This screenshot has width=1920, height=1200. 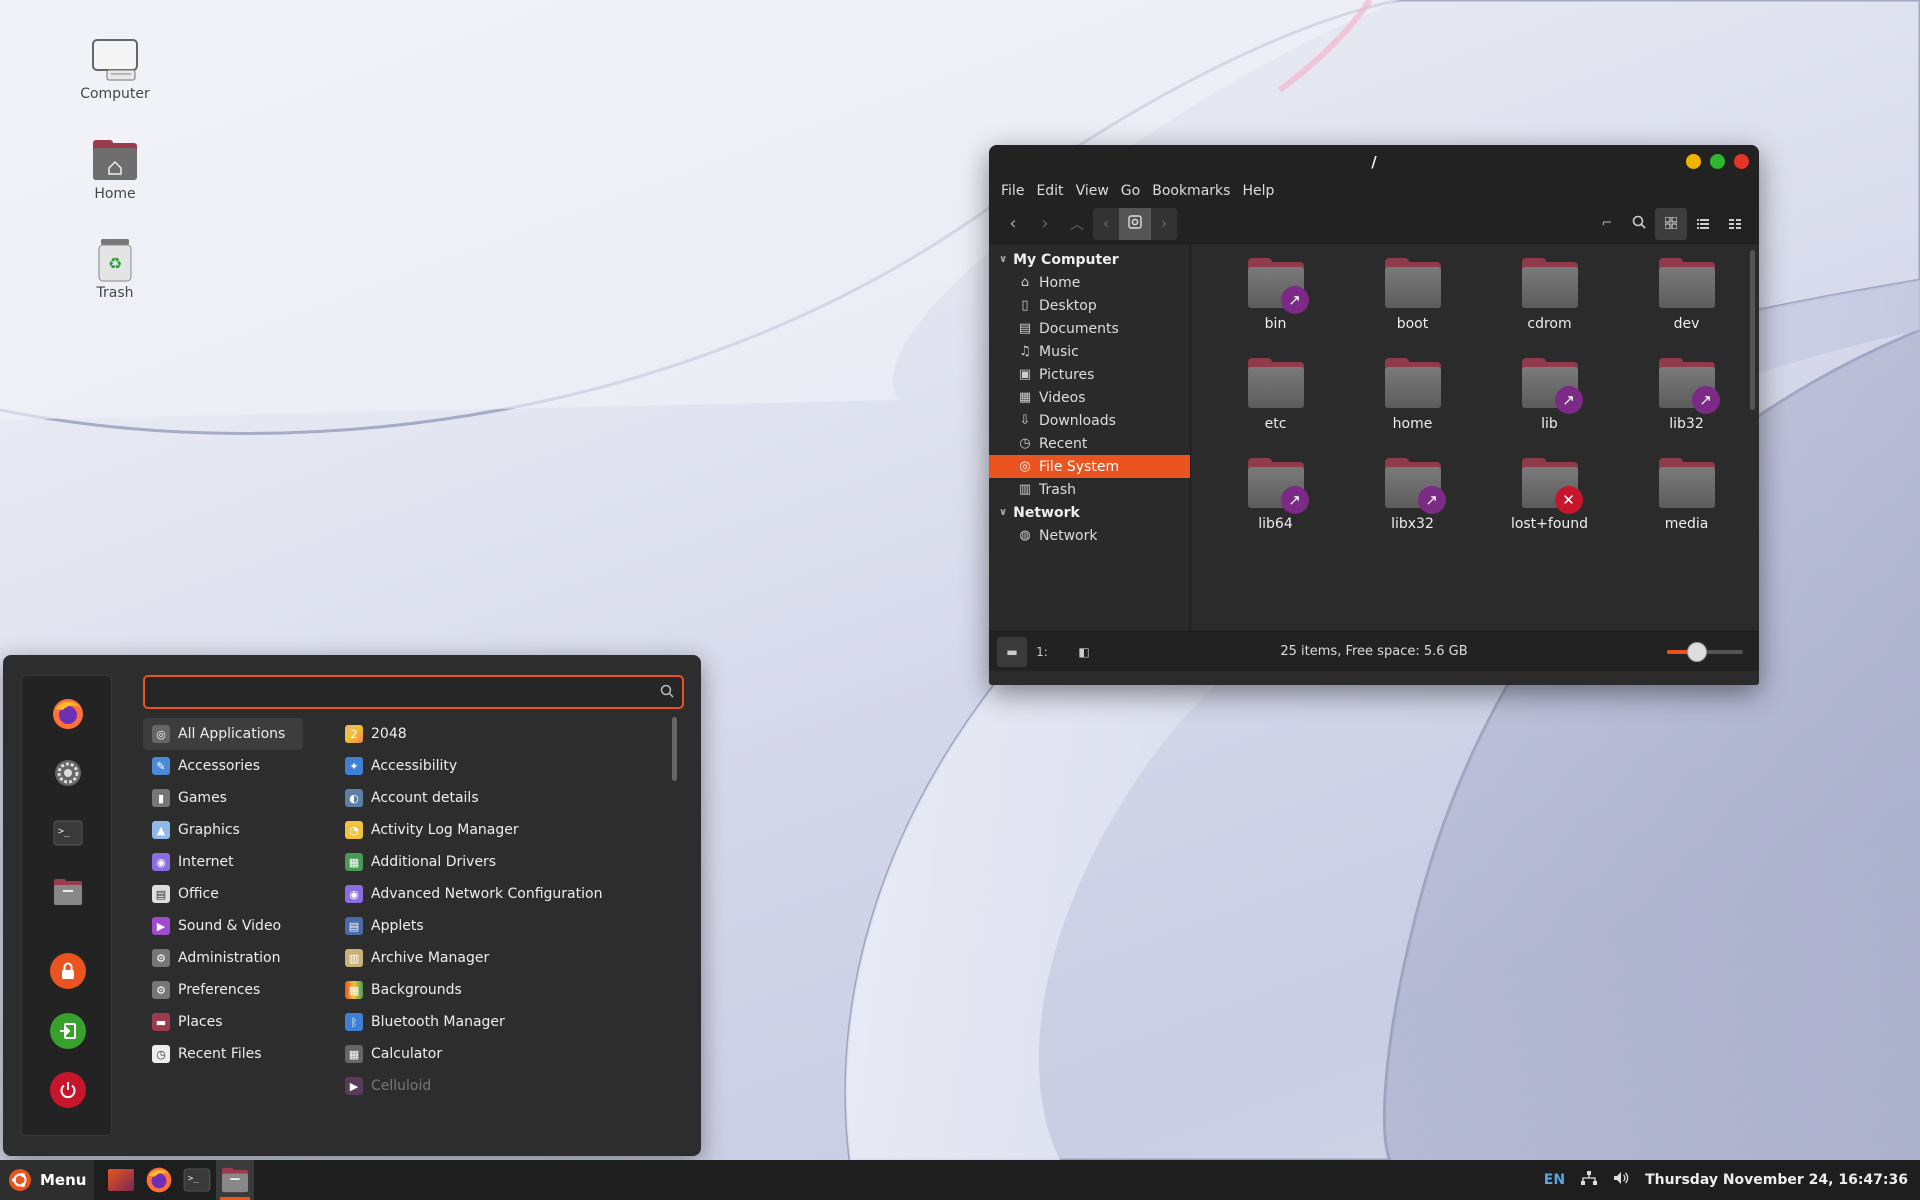 I want to click on location-toggle-button: ⌐, so click(x=1607, y=224).